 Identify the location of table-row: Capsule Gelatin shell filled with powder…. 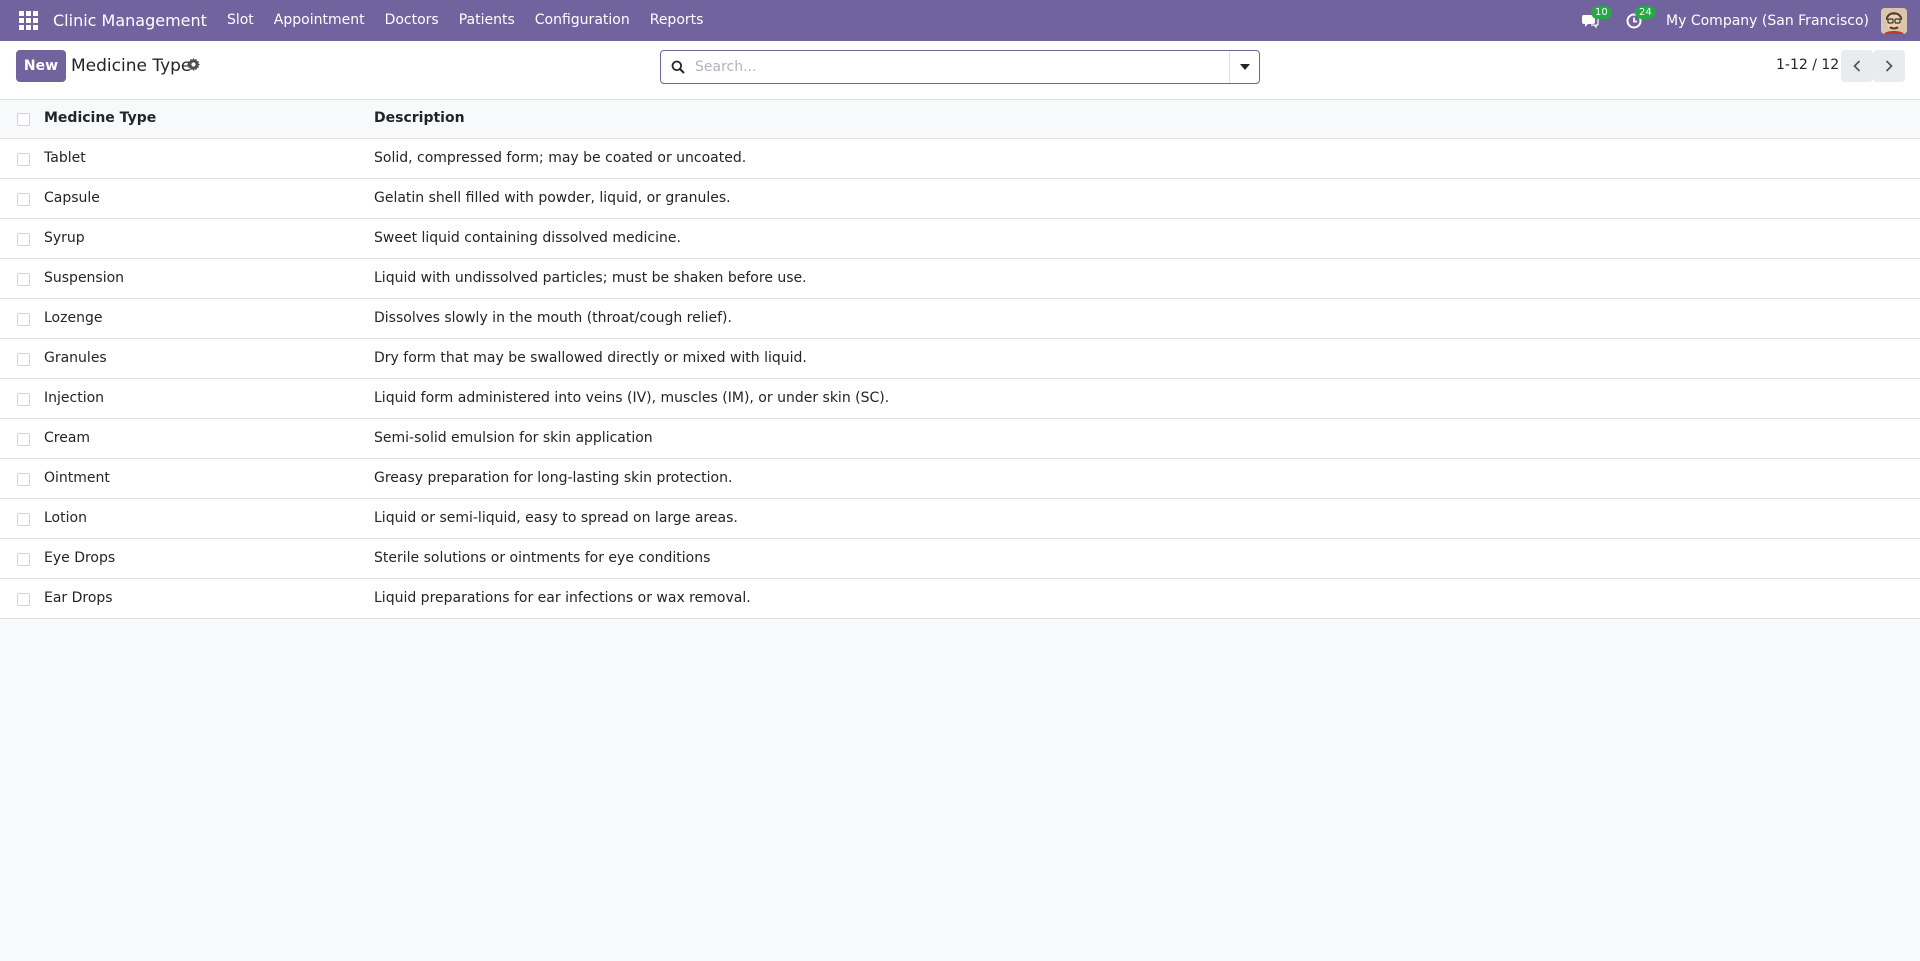
(960, 199).